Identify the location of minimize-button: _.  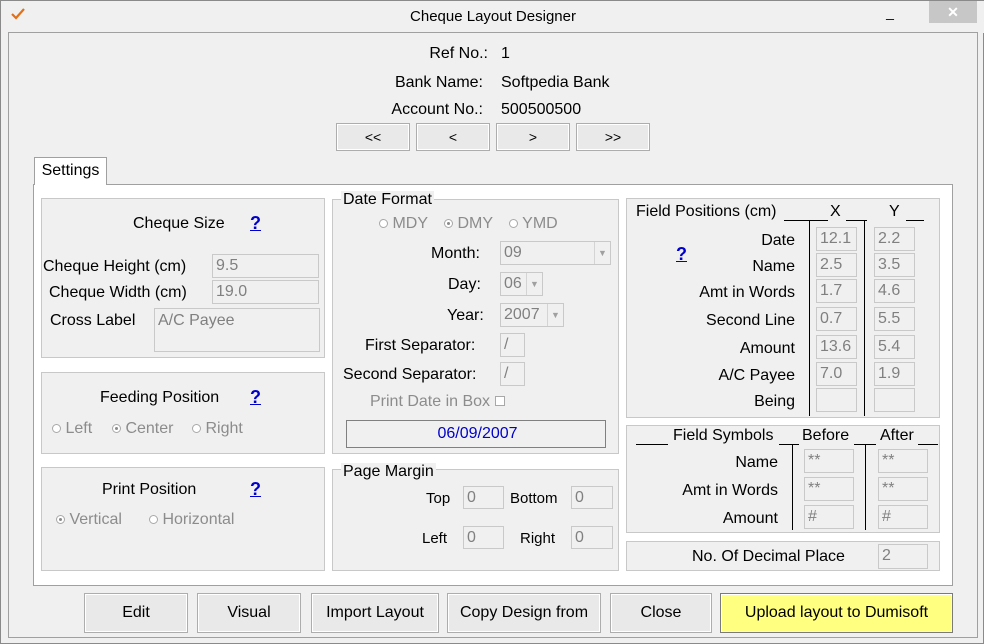
(890, 12).